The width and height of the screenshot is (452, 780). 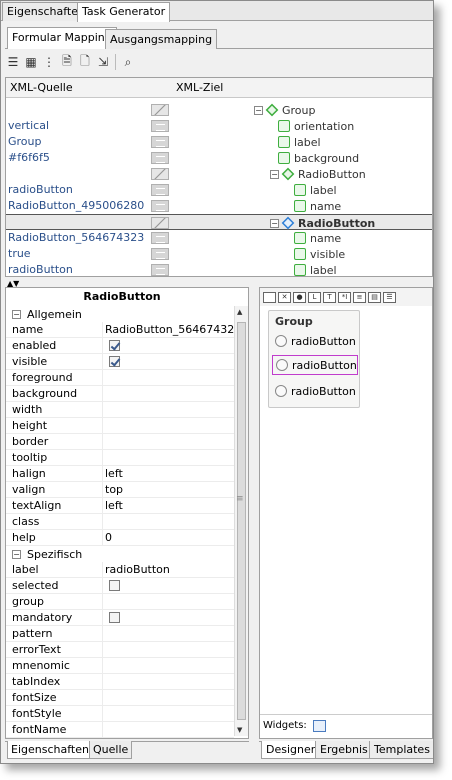 I want to click on widgets-icon, so click(x=319, y=725).